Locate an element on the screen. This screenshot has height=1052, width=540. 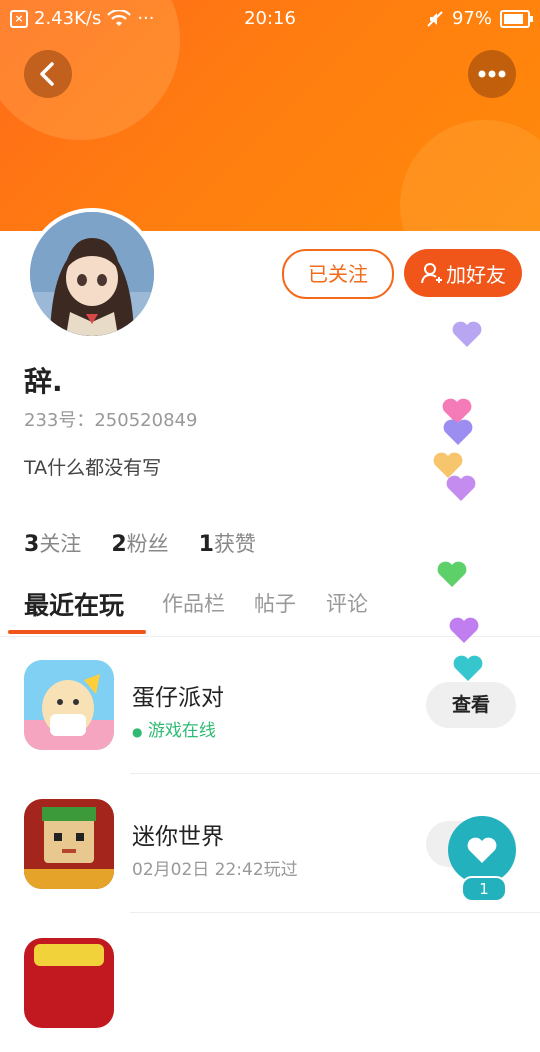
add-friend-button: 加好友 is located at coordinates (463, 273).